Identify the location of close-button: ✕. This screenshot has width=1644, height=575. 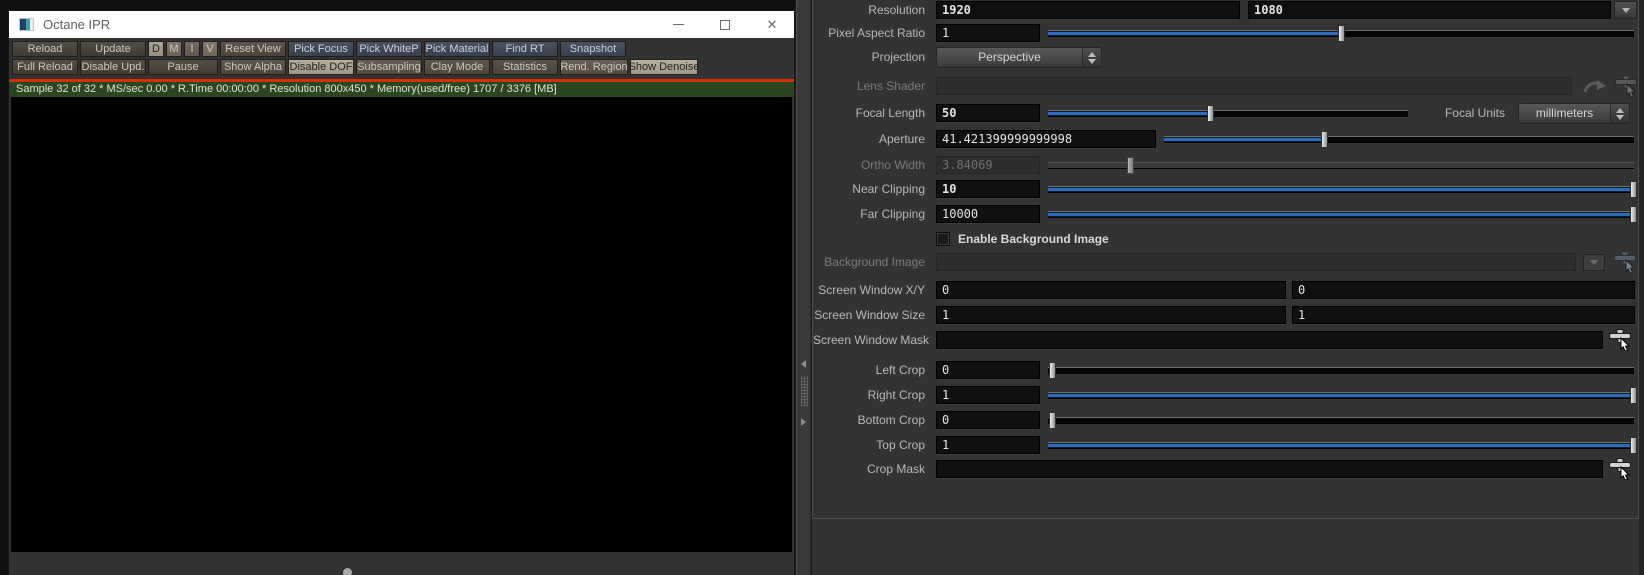
(772, 25).